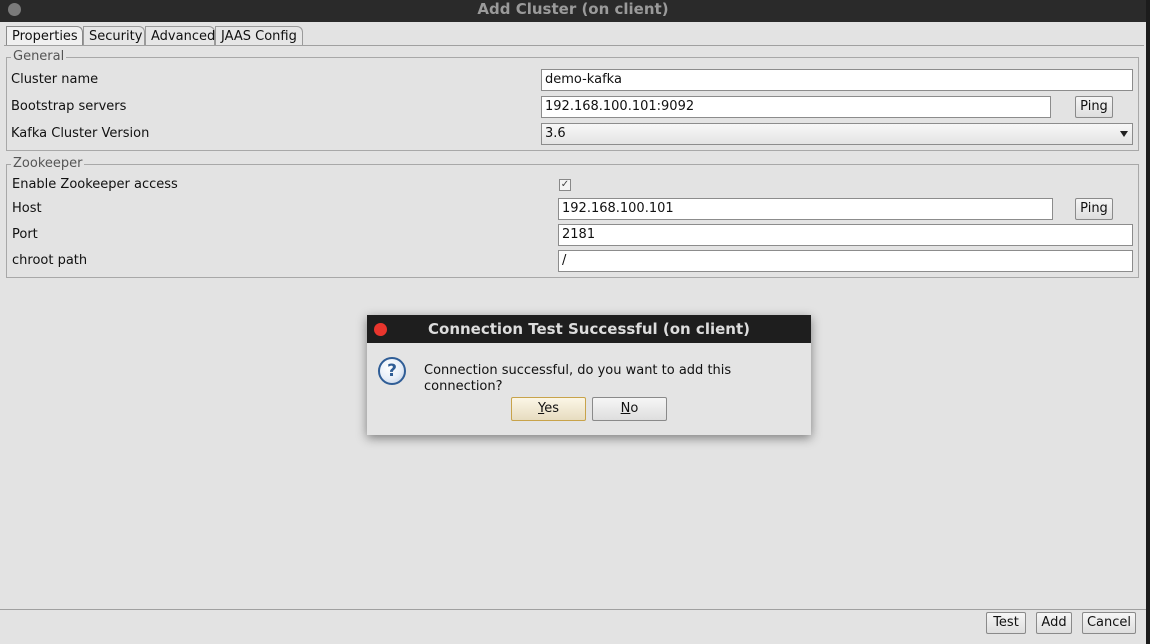  Describe the element at coordinates (565, 185) in the screenshot. I see `enable-zookeeper-checkbox: ✓` at that location.